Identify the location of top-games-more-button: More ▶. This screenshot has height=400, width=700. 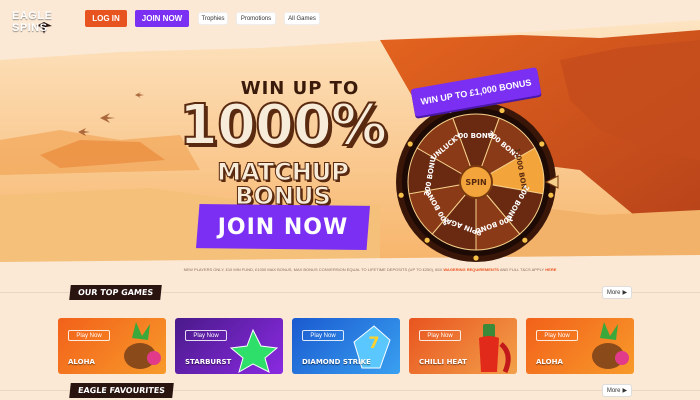
(617, 292).